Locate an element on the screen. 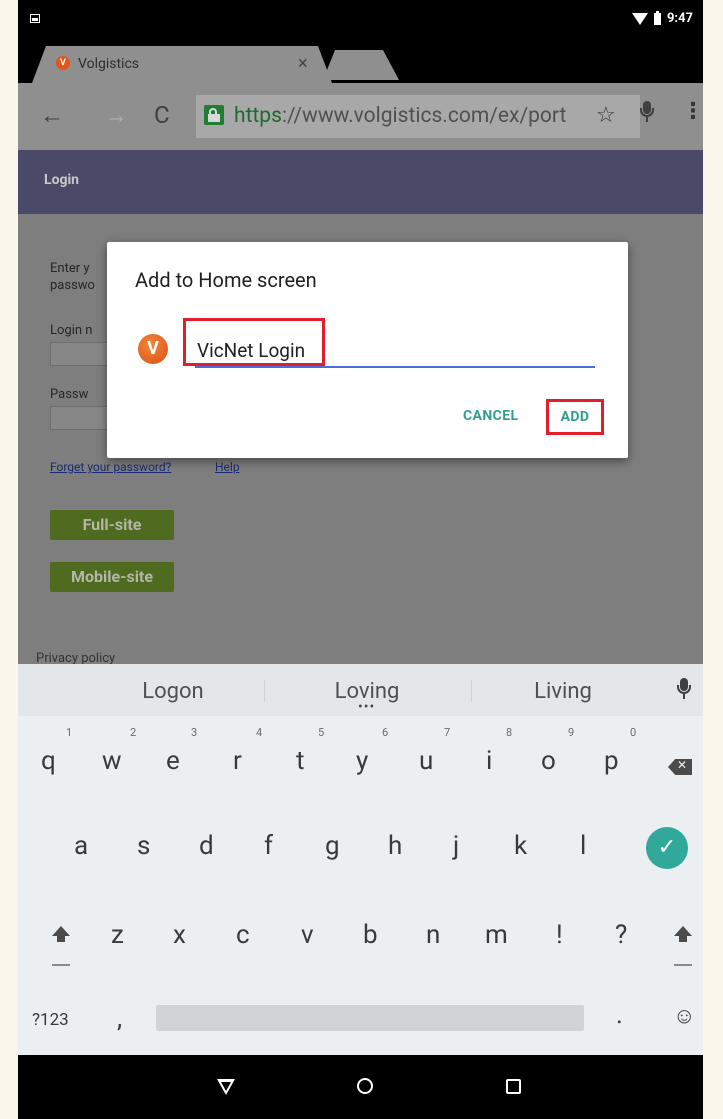 This screenshot has width=723, height=1119. login-label: Login n is located at coordinates (71, 330).